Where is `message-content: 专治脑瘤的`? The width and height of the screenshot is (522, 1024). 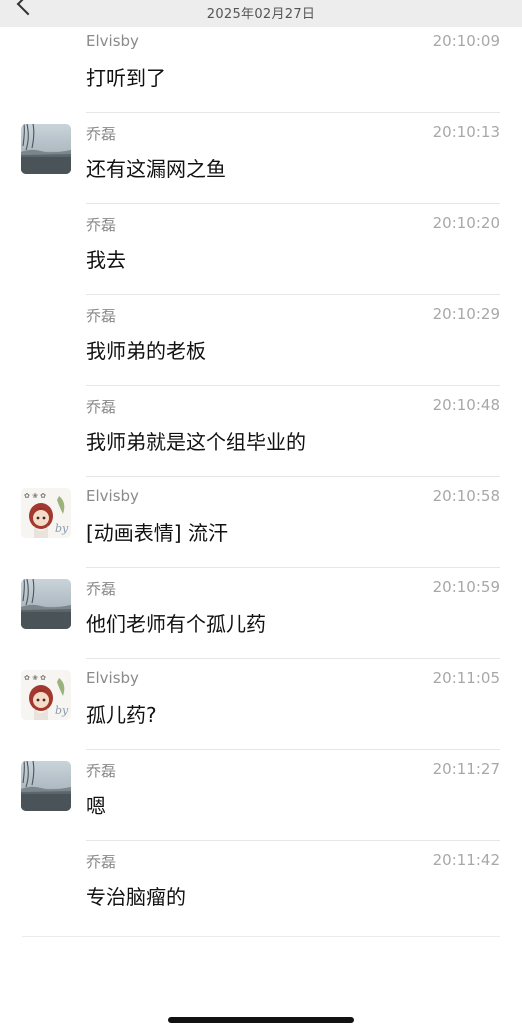
message-content: 专治脑瘤的 is located at coordinates (136, 897).